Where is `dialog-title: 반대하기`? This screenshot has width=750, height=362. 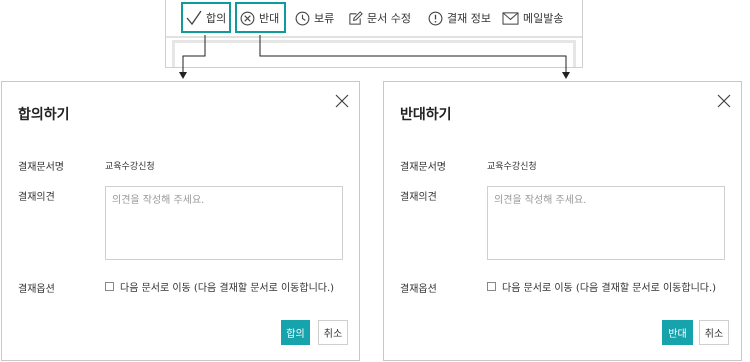
dialog-title: 반대하기 is located at coordinates (426, 115).